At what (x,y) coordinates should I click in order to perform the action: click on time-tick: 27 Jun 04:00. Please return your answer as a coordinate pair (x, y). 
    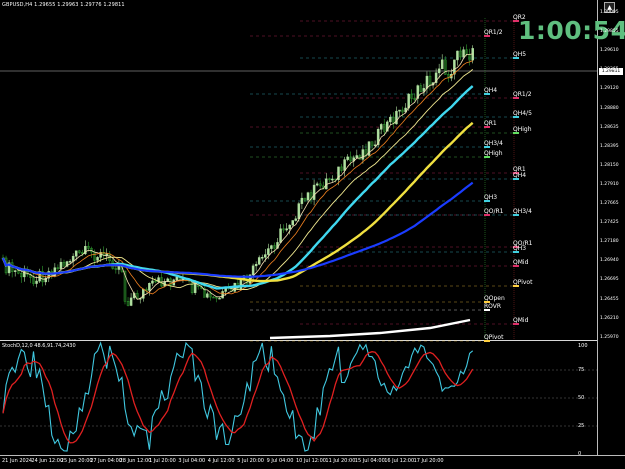
    Looking at the image, I should click on (106, 461).